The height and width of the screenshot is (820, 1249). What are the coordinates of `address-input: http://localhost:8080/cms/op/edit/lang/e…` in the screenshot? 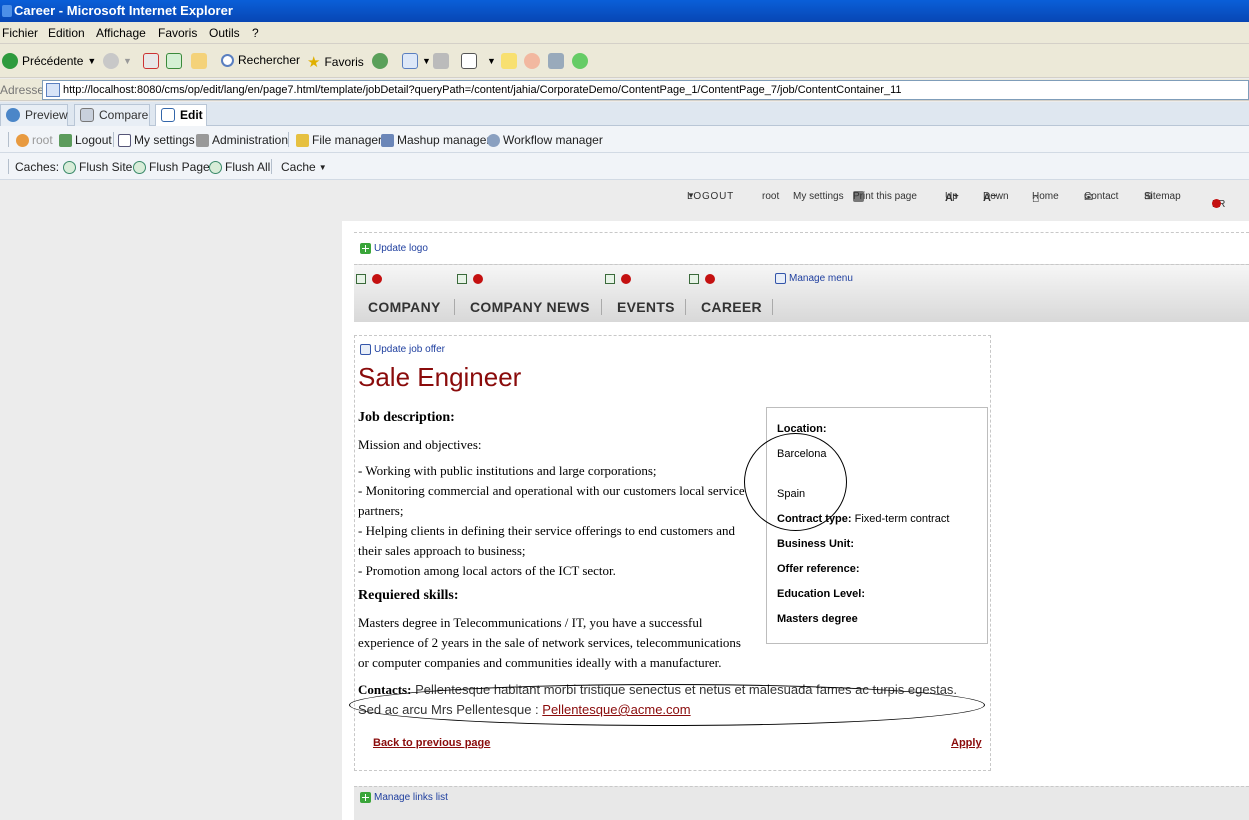 It's located at (645, 90).